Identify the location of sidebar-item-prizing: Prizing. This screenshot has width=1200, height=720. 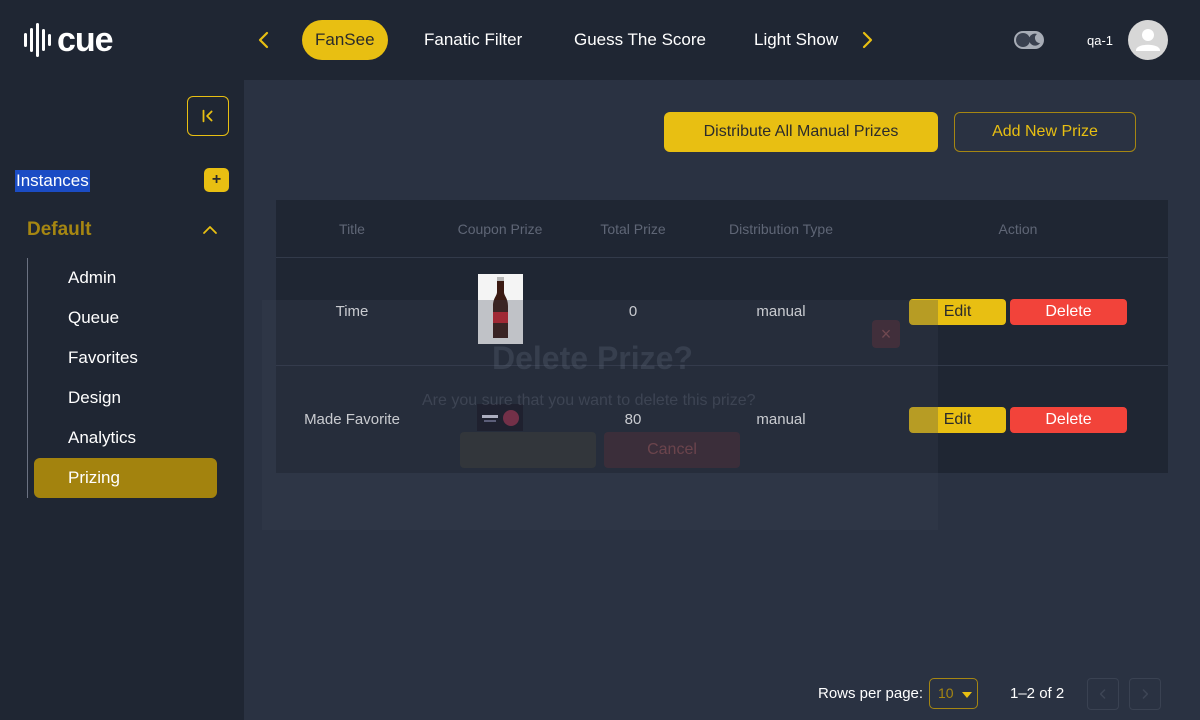
(125, 478).